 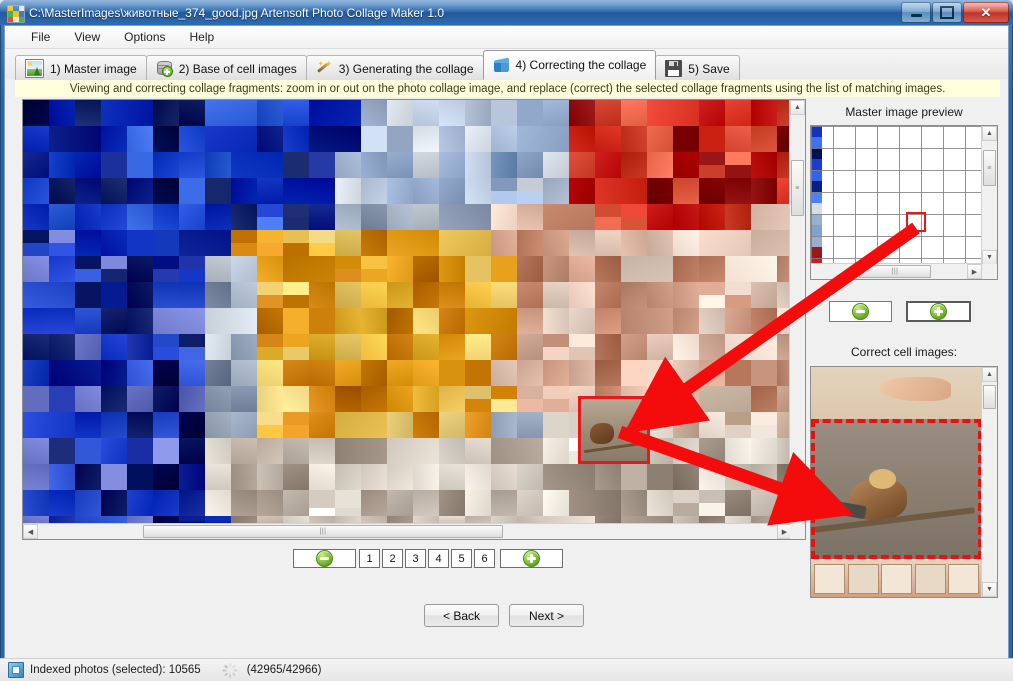 I want to click on menu-item-view: View, so click(x=87, y=37).